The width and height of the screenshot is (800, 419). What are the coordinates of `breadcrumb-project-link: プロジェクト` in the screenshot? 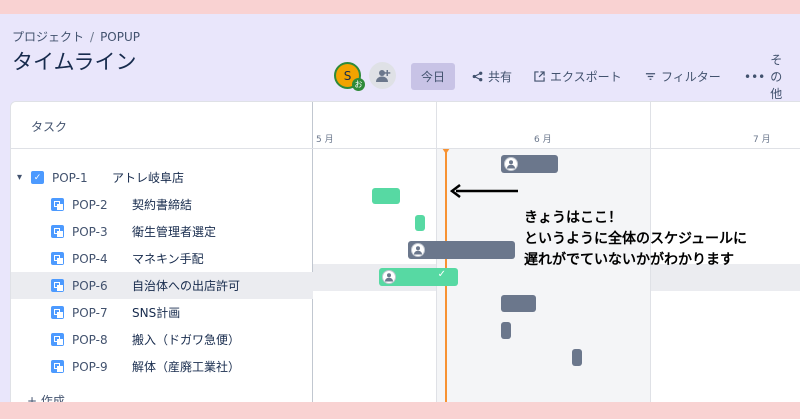 It's located at (48, 37).